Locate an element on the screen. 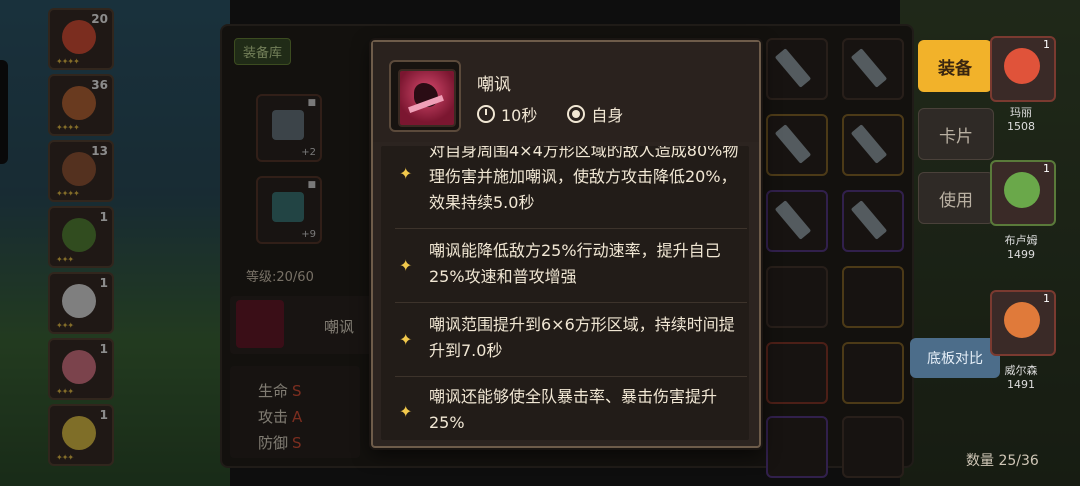 This screenshot has height=486, width=1080. skill-meta: 10秒 自身 is located at coordinates (550, 114).